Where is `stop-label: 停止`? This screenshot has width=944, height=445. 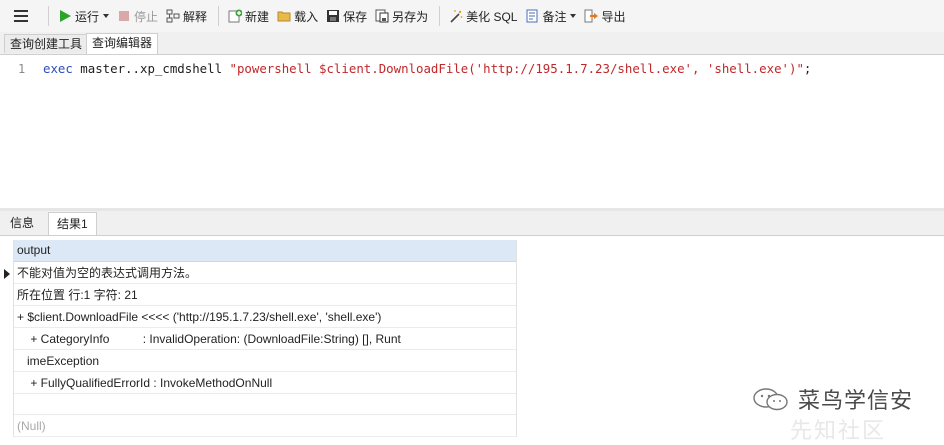 stop-label: 停止 is located at coordinates (146, 16).